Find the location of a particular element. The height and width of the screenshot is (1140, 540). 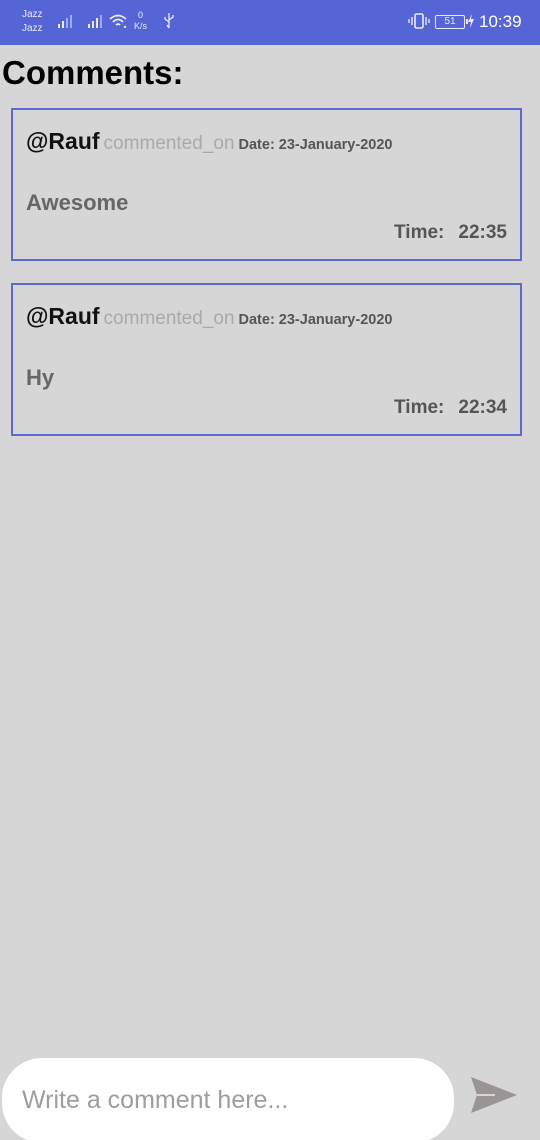

wifi-icon is located at coordinates (118, 21).